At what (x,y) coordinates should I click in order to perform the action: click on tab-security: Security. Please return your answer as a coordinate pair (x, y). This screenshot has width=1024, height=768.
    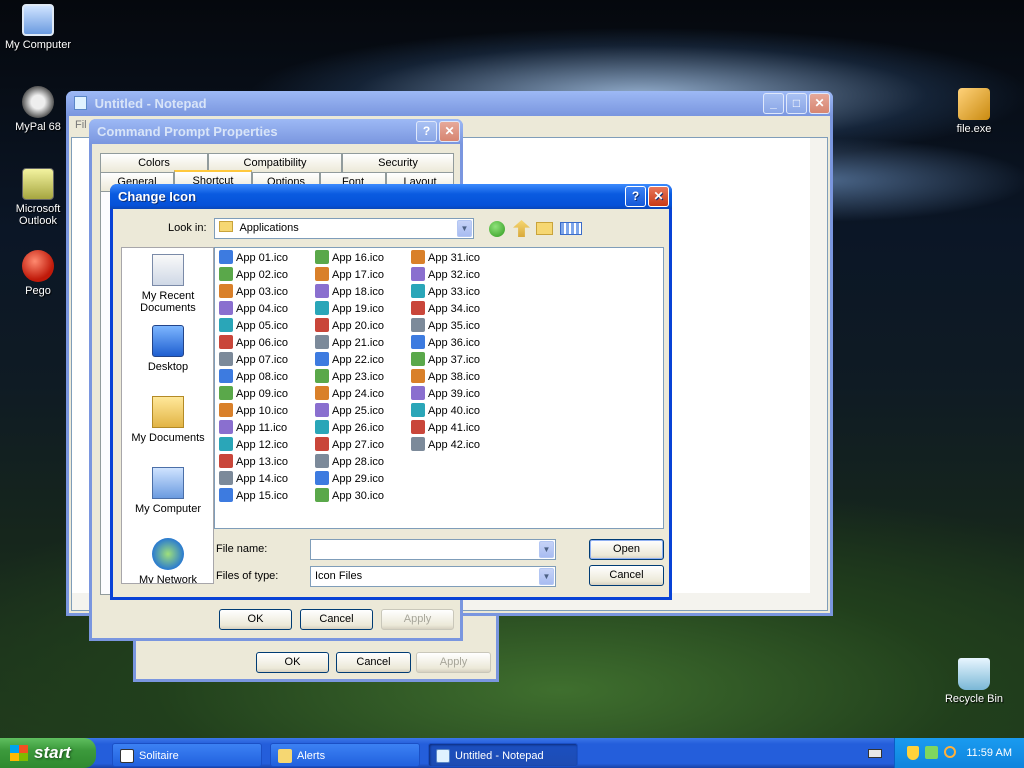
    Looking at the image, I should click on (398, 162).